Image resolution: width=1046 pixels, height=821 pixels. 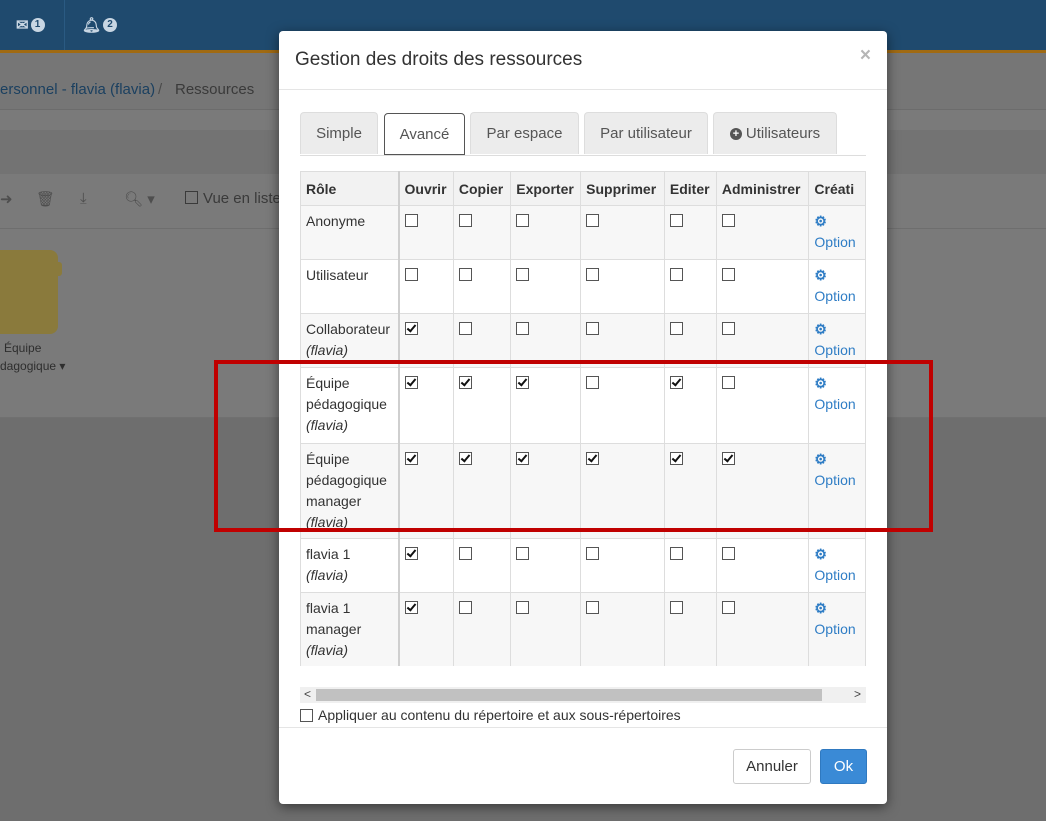 I want to click on role-cell: flavia 1 (flavia), so click(x=350, y=565).